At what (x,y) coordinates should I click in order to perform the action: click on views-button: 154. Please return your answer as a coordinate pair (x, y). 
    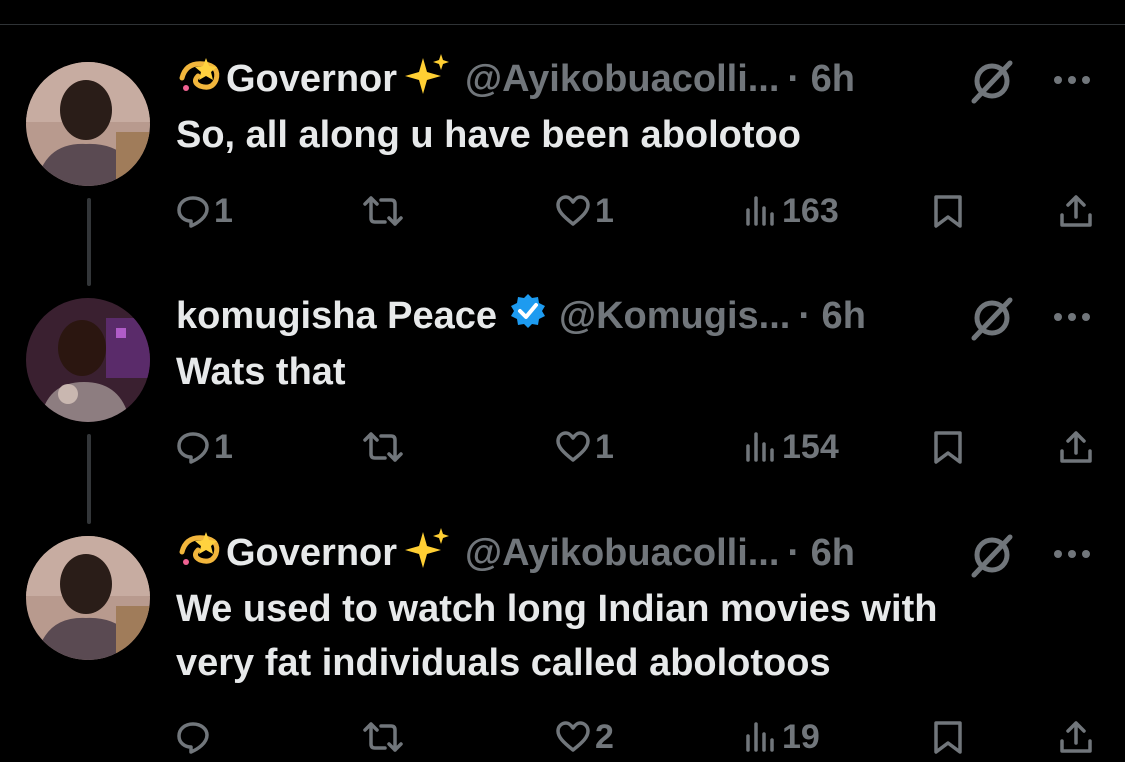
    Looking at the image, I should click on (791, 447).